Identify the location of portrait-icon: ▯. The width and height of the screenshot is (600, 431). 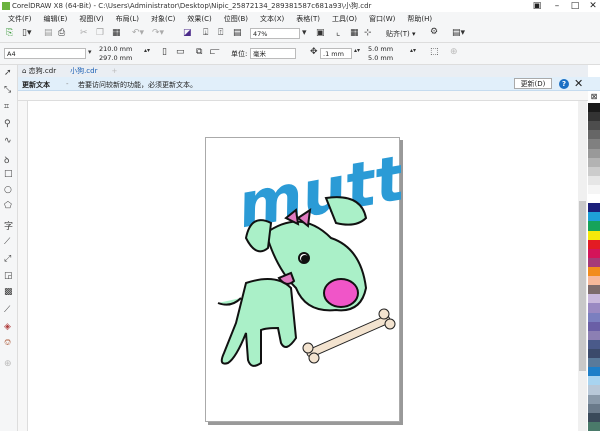
(164, 52).